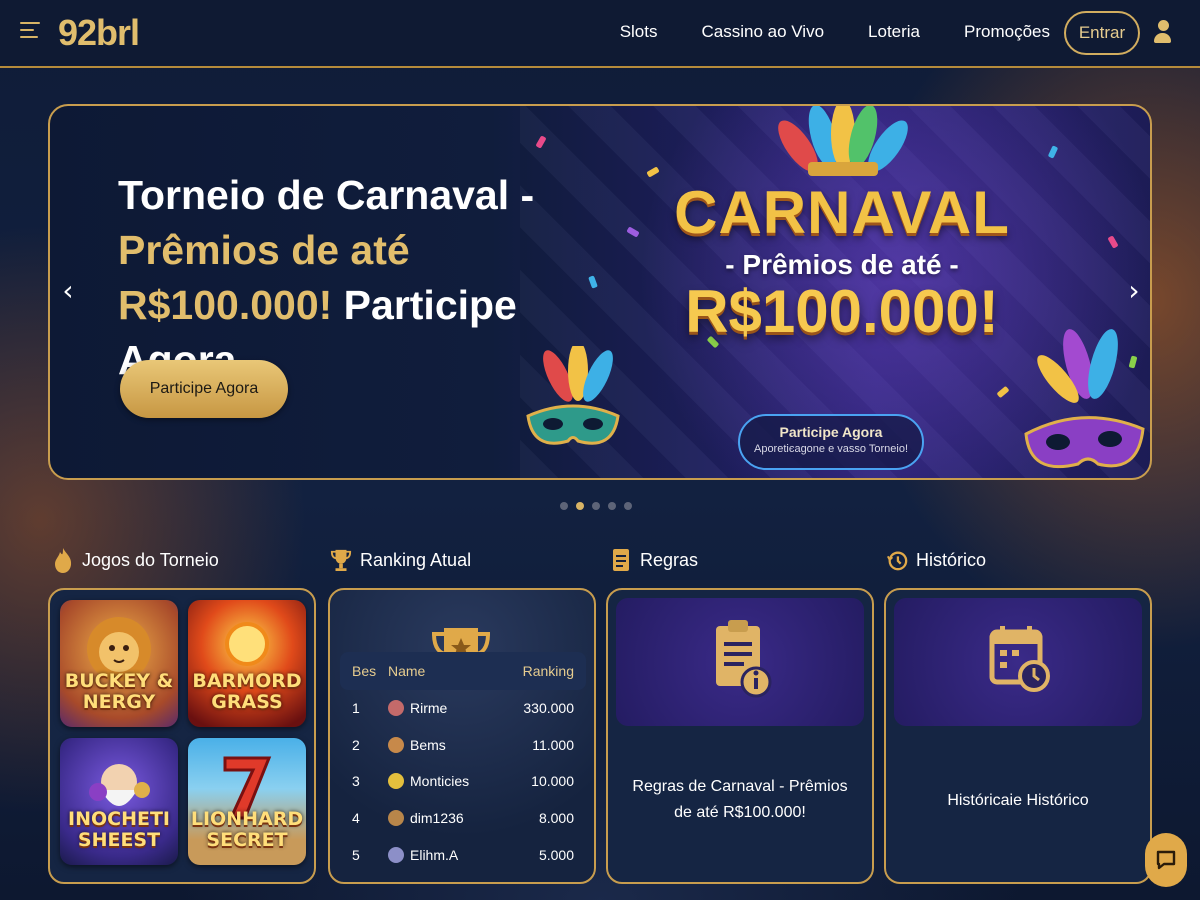 This screenshot has width=1200, height=900. Describe the element at coordinates (580, 506) in the screenshot. I see `carousel-dot-active` at that location.